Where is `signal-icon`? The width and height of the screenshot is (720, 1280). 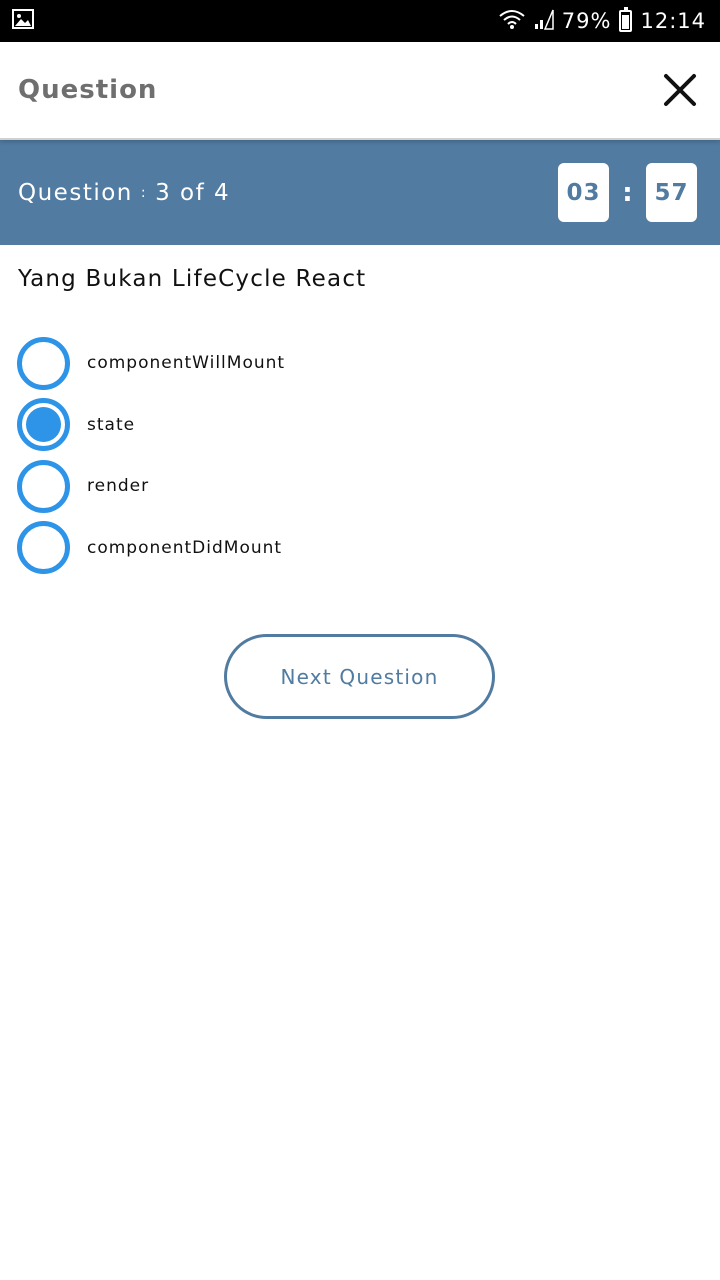
signal-icon is located at coordinates (544, 21).